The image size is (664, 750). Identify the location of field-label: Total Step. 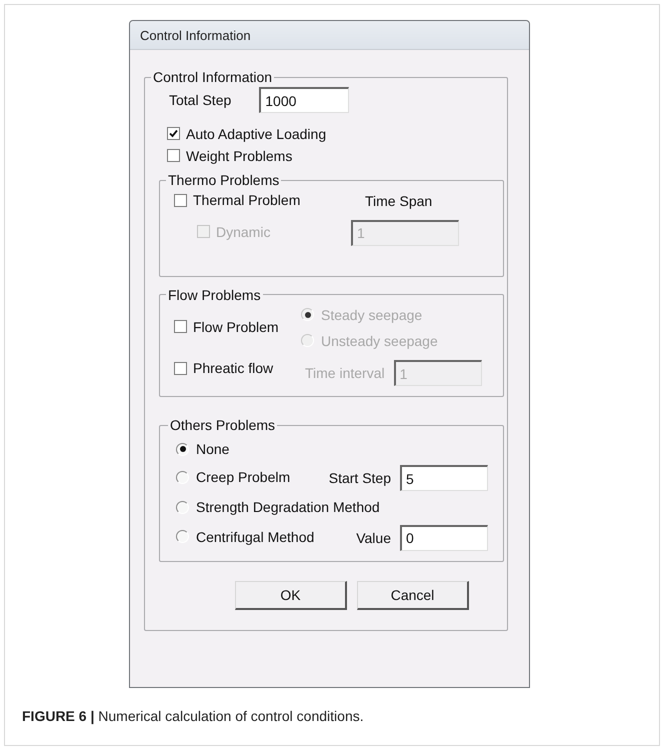
(200, 100).